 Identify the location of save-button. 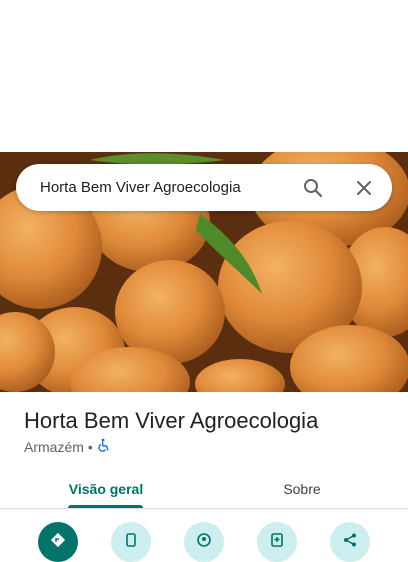
(277, 542).